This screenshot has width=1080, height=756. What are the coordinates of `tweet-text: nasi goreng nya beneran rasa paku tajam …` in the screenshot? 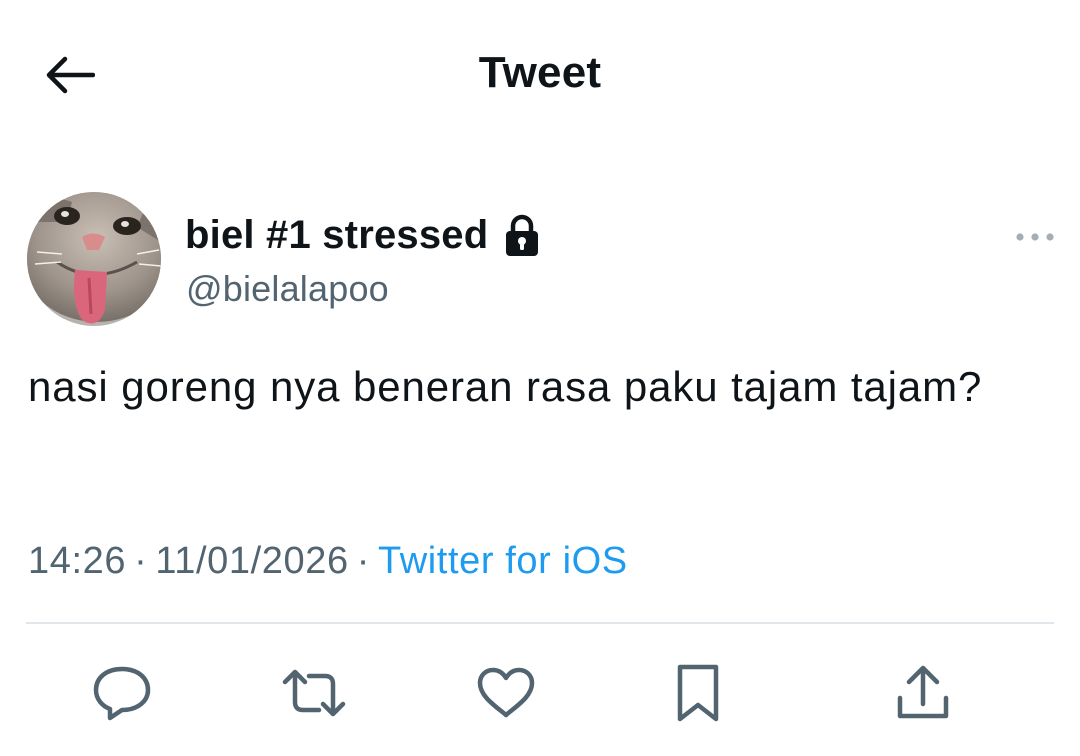 It's located at (505, 386).